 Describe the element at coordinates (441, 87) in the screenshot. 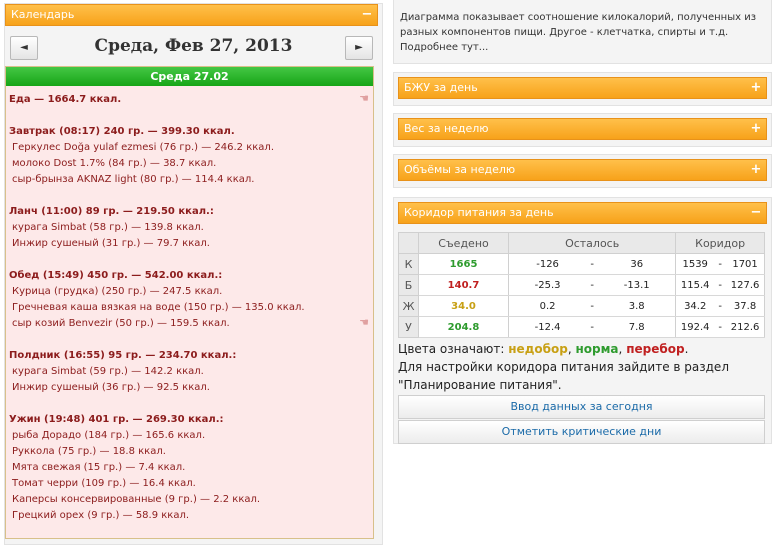

I see `bju-panel-title: БЖУ за день` at that location.